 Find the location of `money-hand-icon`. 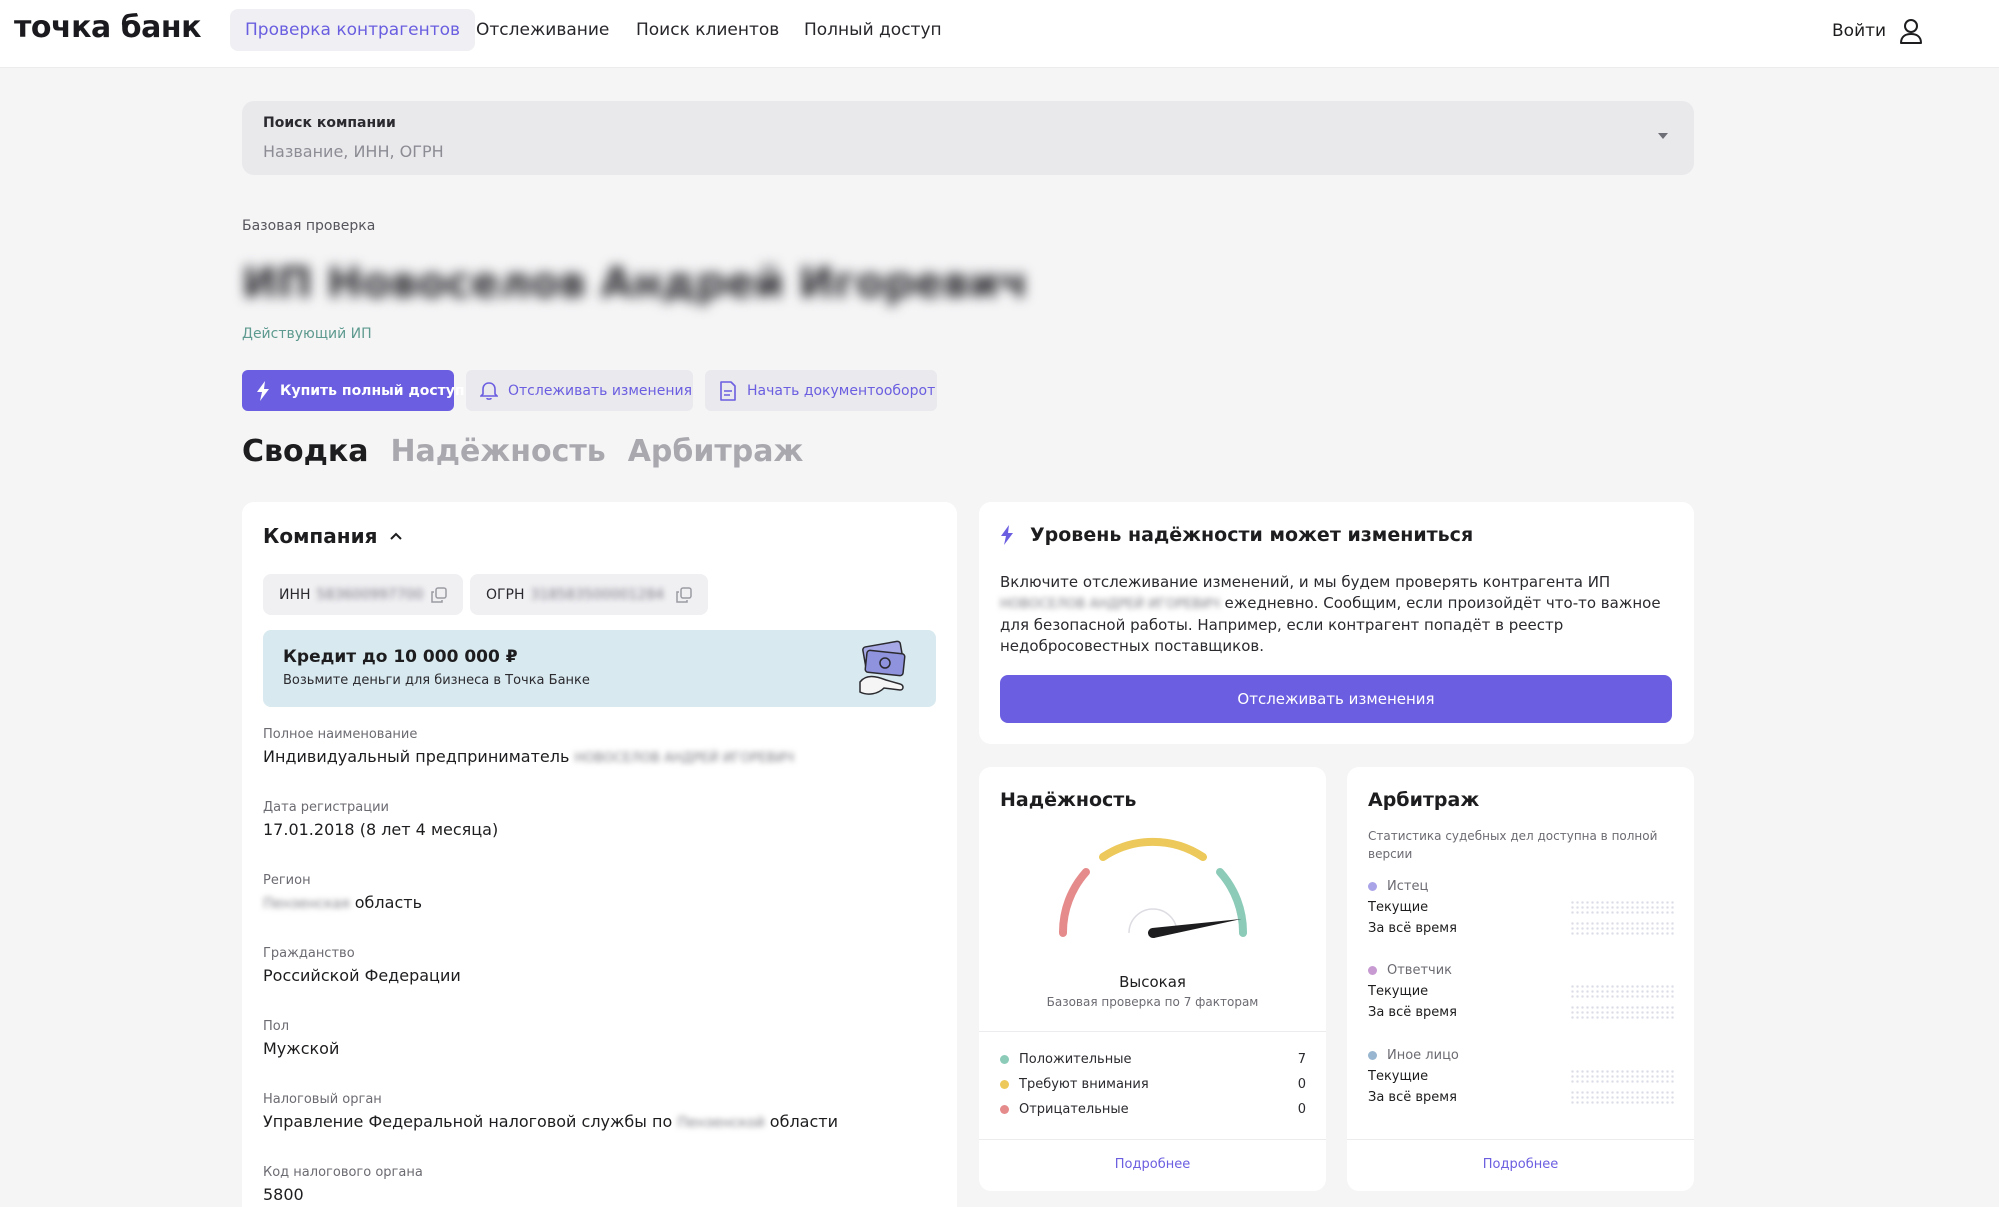

money-hand-icon is located at coordinates (882, 667).